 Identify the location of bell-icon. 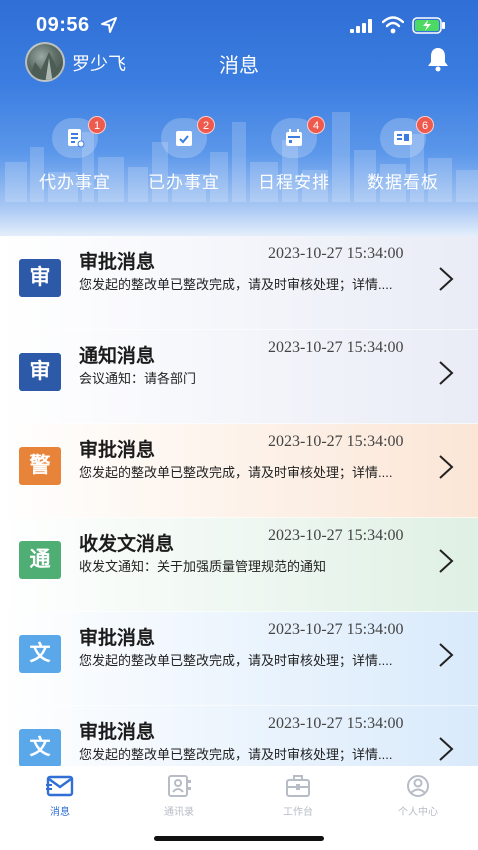
(438, 59).